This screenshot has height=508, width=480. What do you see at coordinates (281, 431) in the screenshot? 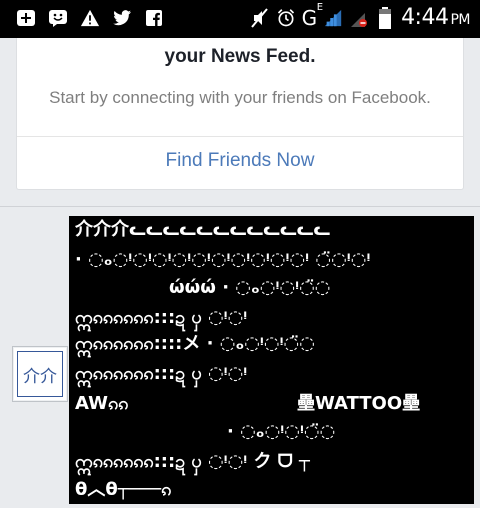
I see `post-line: · ◌ₒ◌ᵎ◌ᵎ◌̈◌` at bounding box center [281, 431].